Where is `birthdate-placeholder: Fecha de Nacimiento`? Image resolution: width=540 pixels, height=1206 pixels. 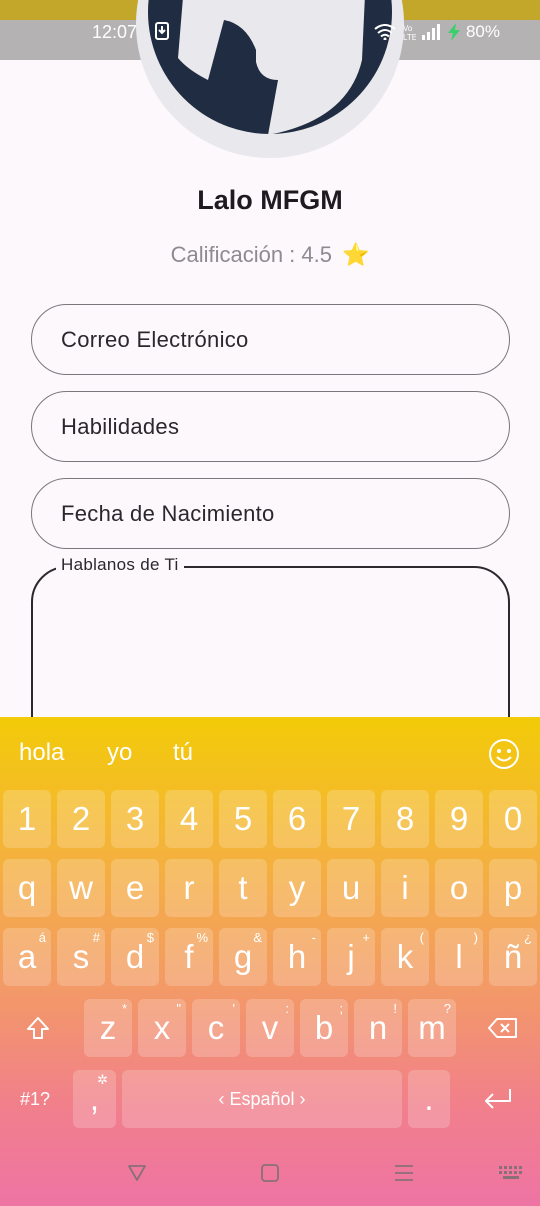
birthdate-placeholder: Fecha de Nacimiento is located at coordinates (168, 513).